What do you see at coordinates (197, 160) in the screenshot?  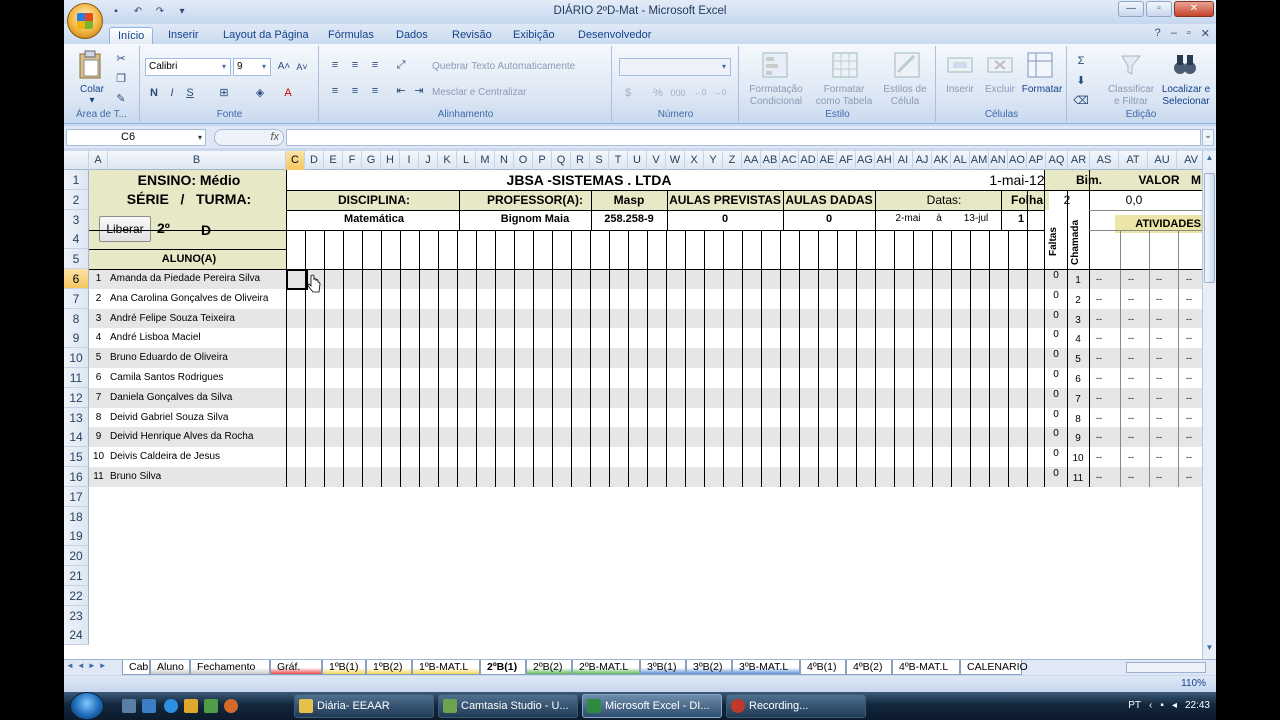 I see `column-header-b: B` at bounding box center [197, 160].